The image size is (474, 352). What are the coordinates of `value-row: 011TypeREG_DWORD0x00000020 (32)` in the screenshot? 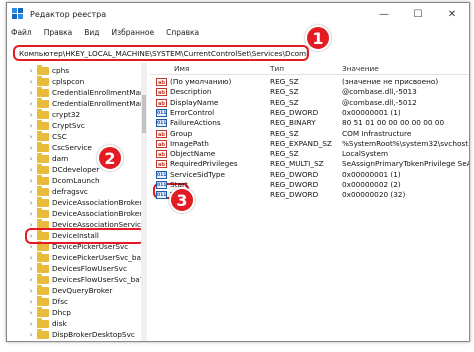 It's located at (309, 195).